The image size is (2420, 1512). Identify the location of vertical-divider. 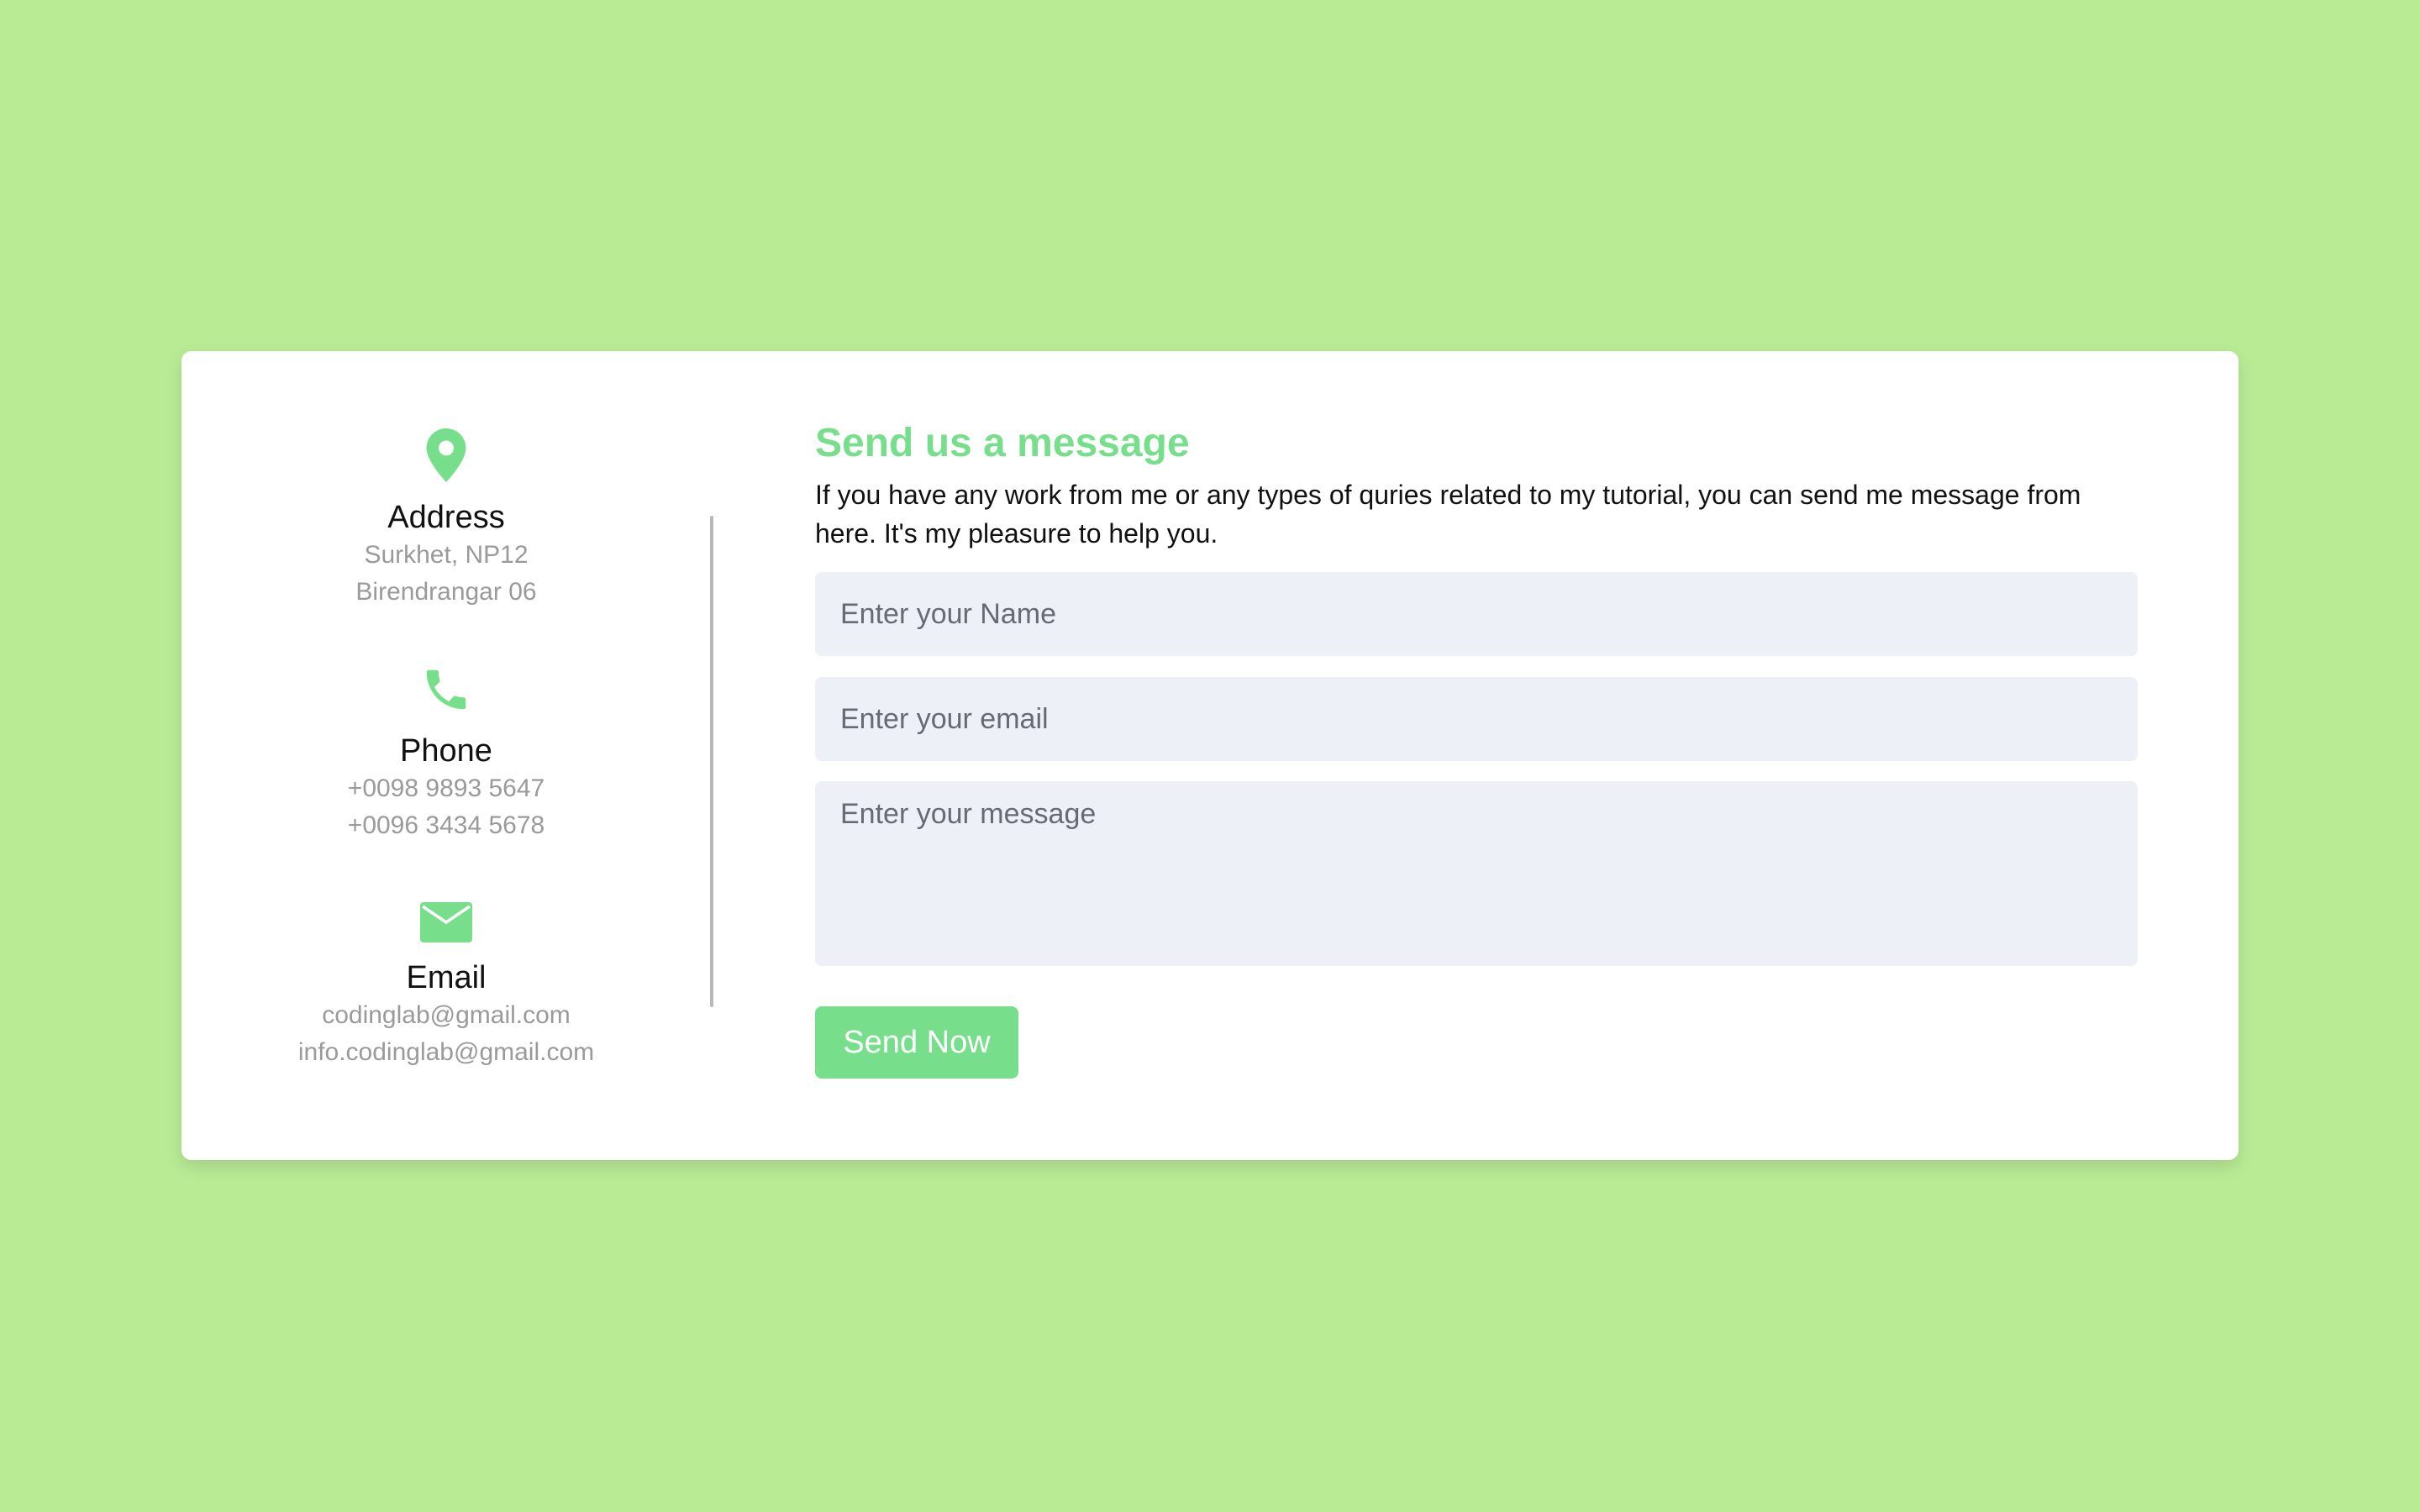
(711, 761).